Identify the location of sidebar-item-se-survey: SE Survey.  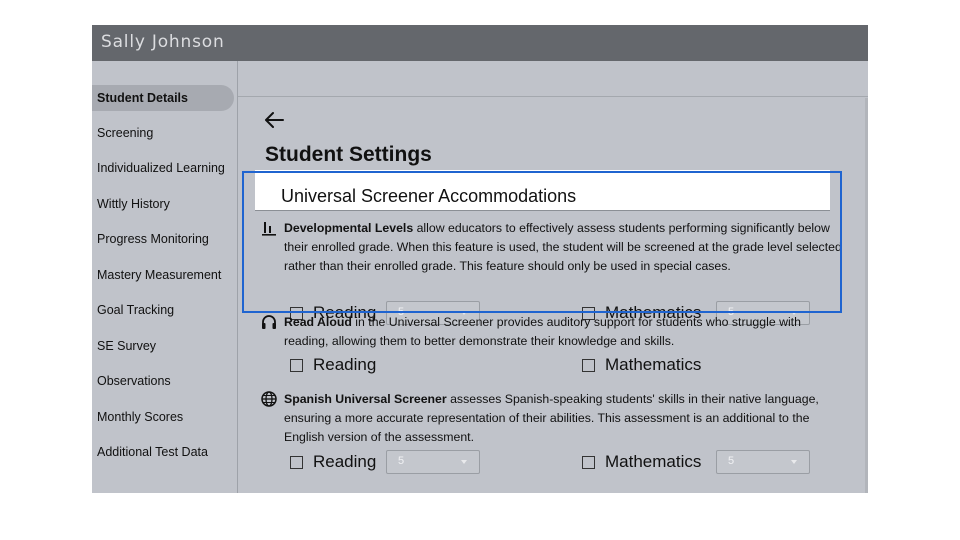
(163, 346).